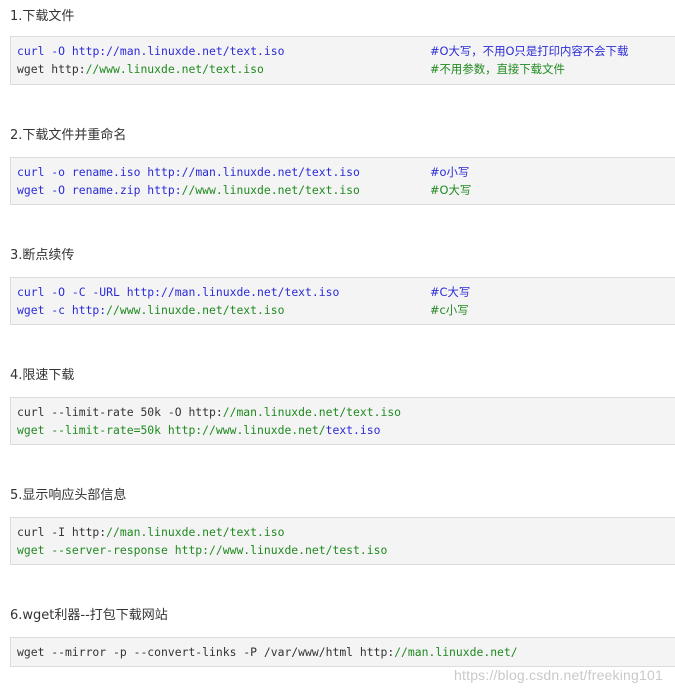  What do you see at coordinates (42, 255) in the screenshot?
I see `section-3-heading: 3.断点续传` at bounding box center [42, 255].